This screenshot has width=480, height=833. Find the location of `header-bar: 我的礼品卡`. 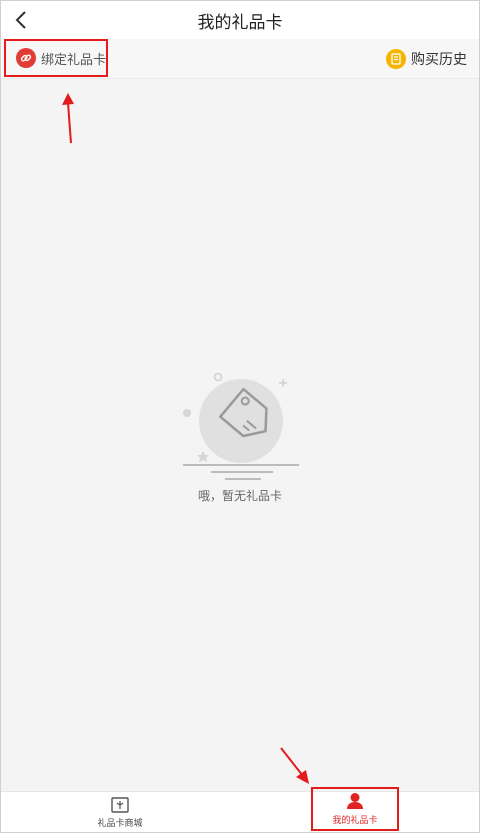

header-bar: 我的礼品卡 is located at coordinates (240, 20).